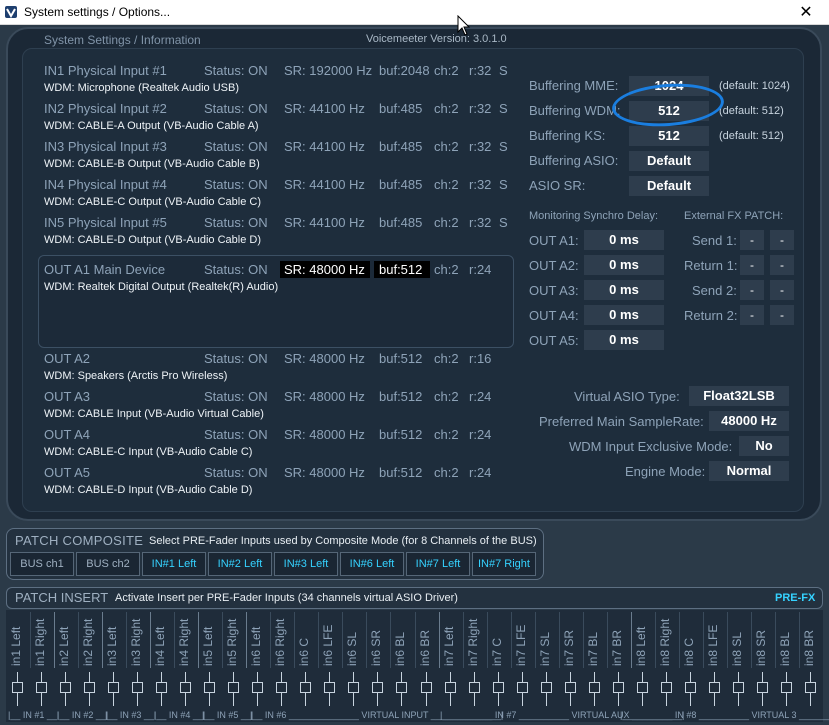 Image resolution: width=829 pixels, height=725 pixels. What do you see at coordinates (764, 446) in the screenshot?
I see `exclusive-mode-value: No` at bounding box center [764, 446].